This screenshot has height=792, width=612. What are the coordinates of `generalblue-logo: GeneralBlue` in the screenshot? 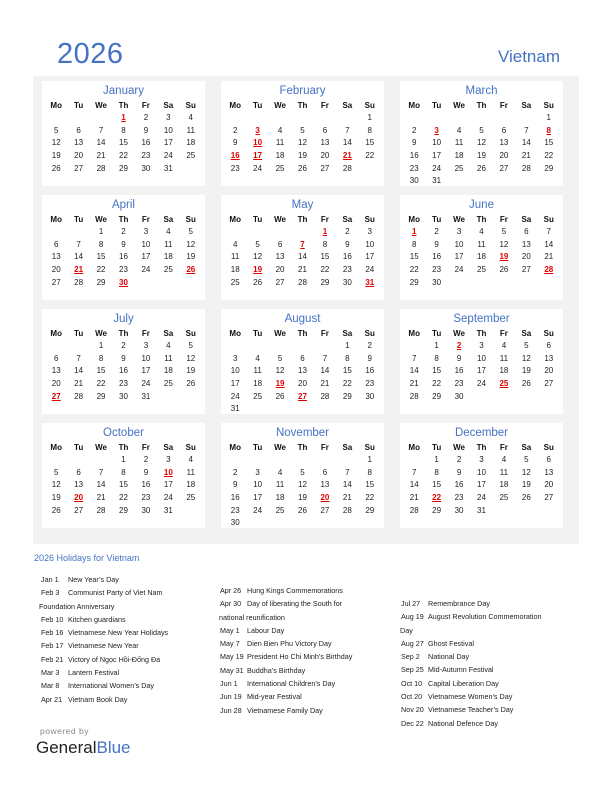 It's located at (83, 748).